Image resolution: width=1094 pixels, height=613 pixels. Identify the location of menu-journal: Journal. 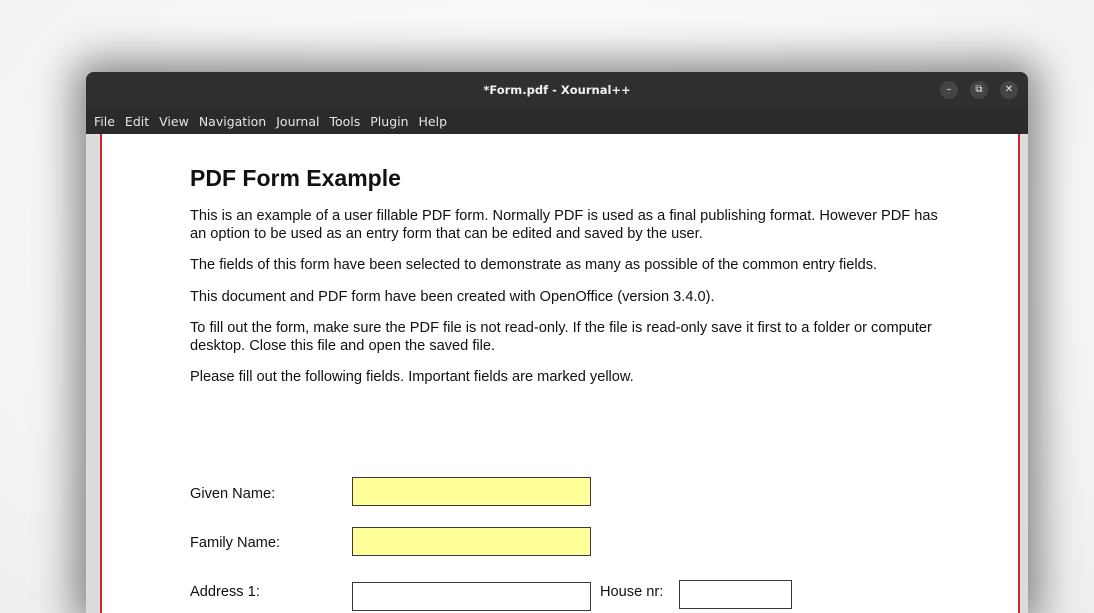
(297, 121).